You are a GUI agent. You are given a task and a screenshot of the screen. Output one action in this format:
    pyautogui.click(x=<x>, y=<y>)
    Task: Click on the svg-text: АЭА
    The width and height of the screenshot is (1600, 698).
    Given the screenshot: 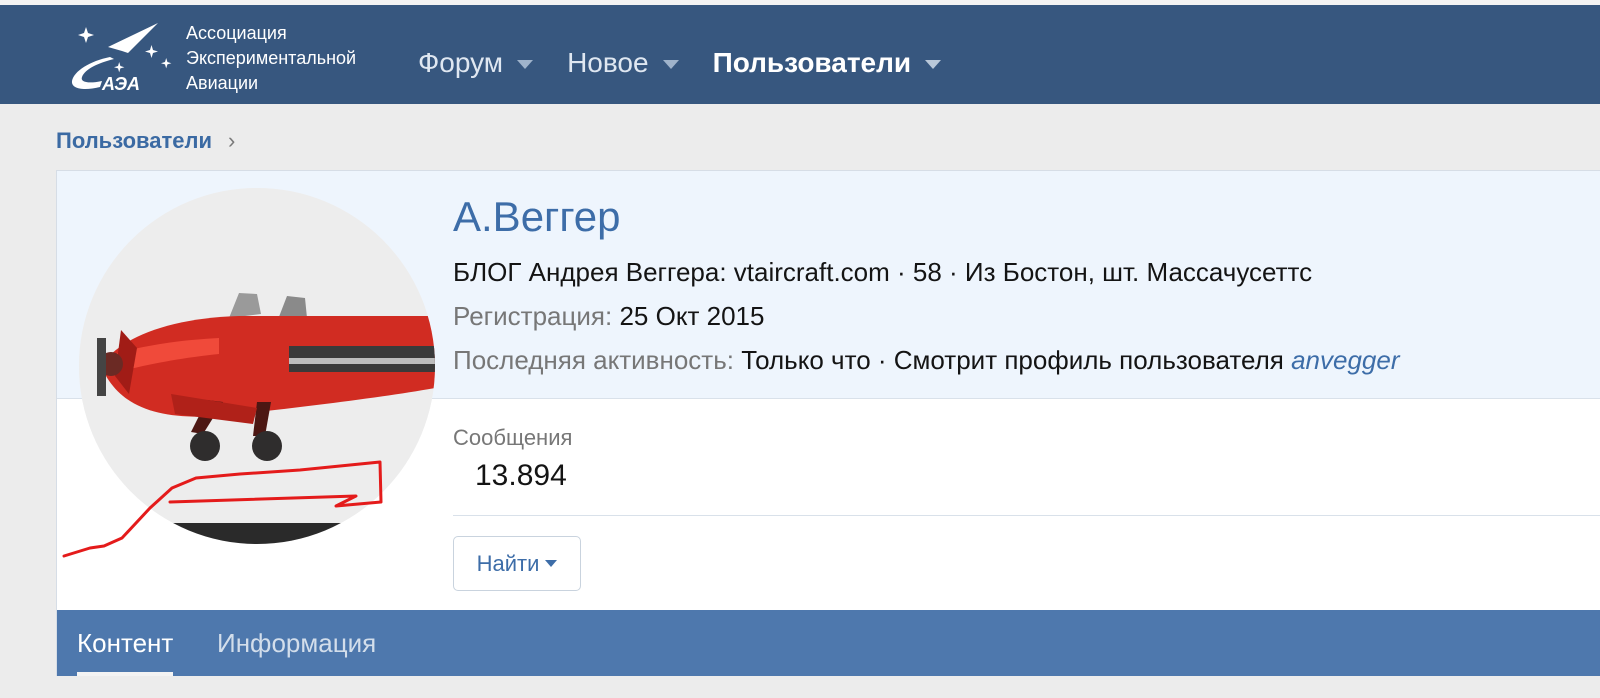 What is the action you would take?
    pyautogui.click(x=120, y=84)
    